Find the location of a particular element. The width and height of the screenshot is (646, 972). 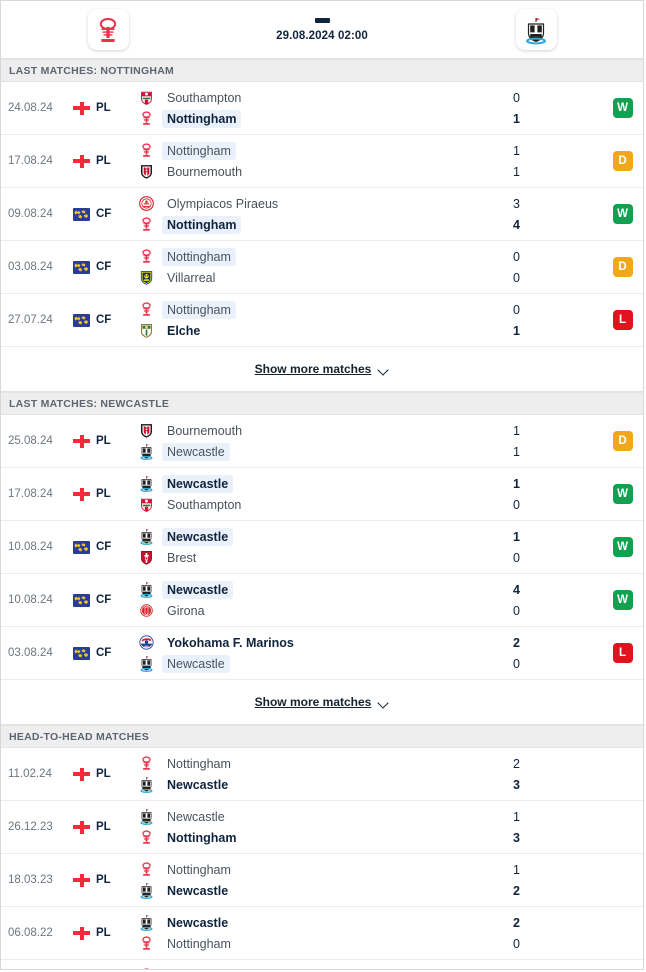

away-team: Bournemouth is located at coordinates (305, 171).